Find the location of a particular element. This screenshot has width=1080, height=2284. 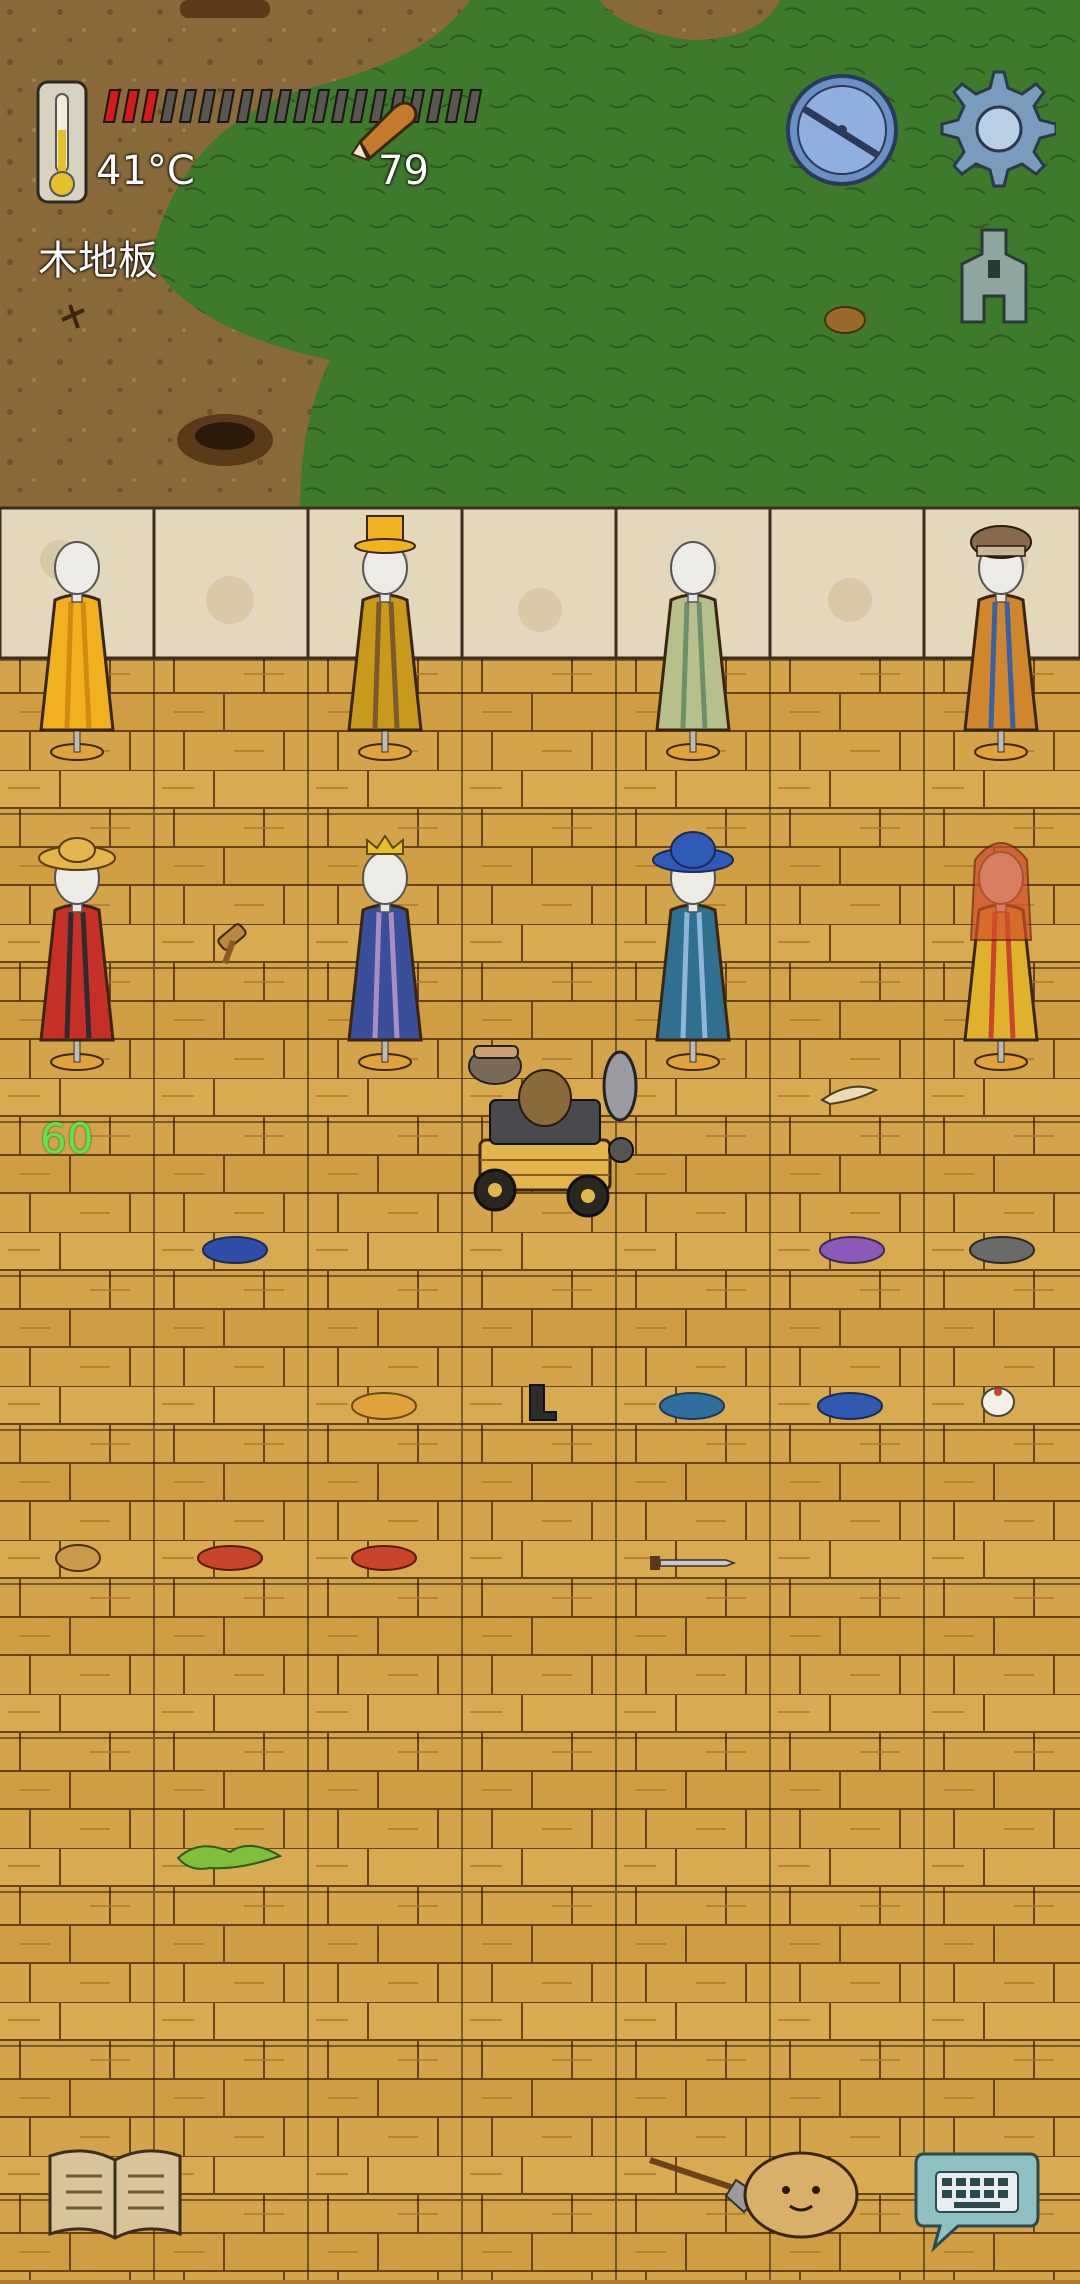

rabbit-hole is located at coordinates (225, 440).